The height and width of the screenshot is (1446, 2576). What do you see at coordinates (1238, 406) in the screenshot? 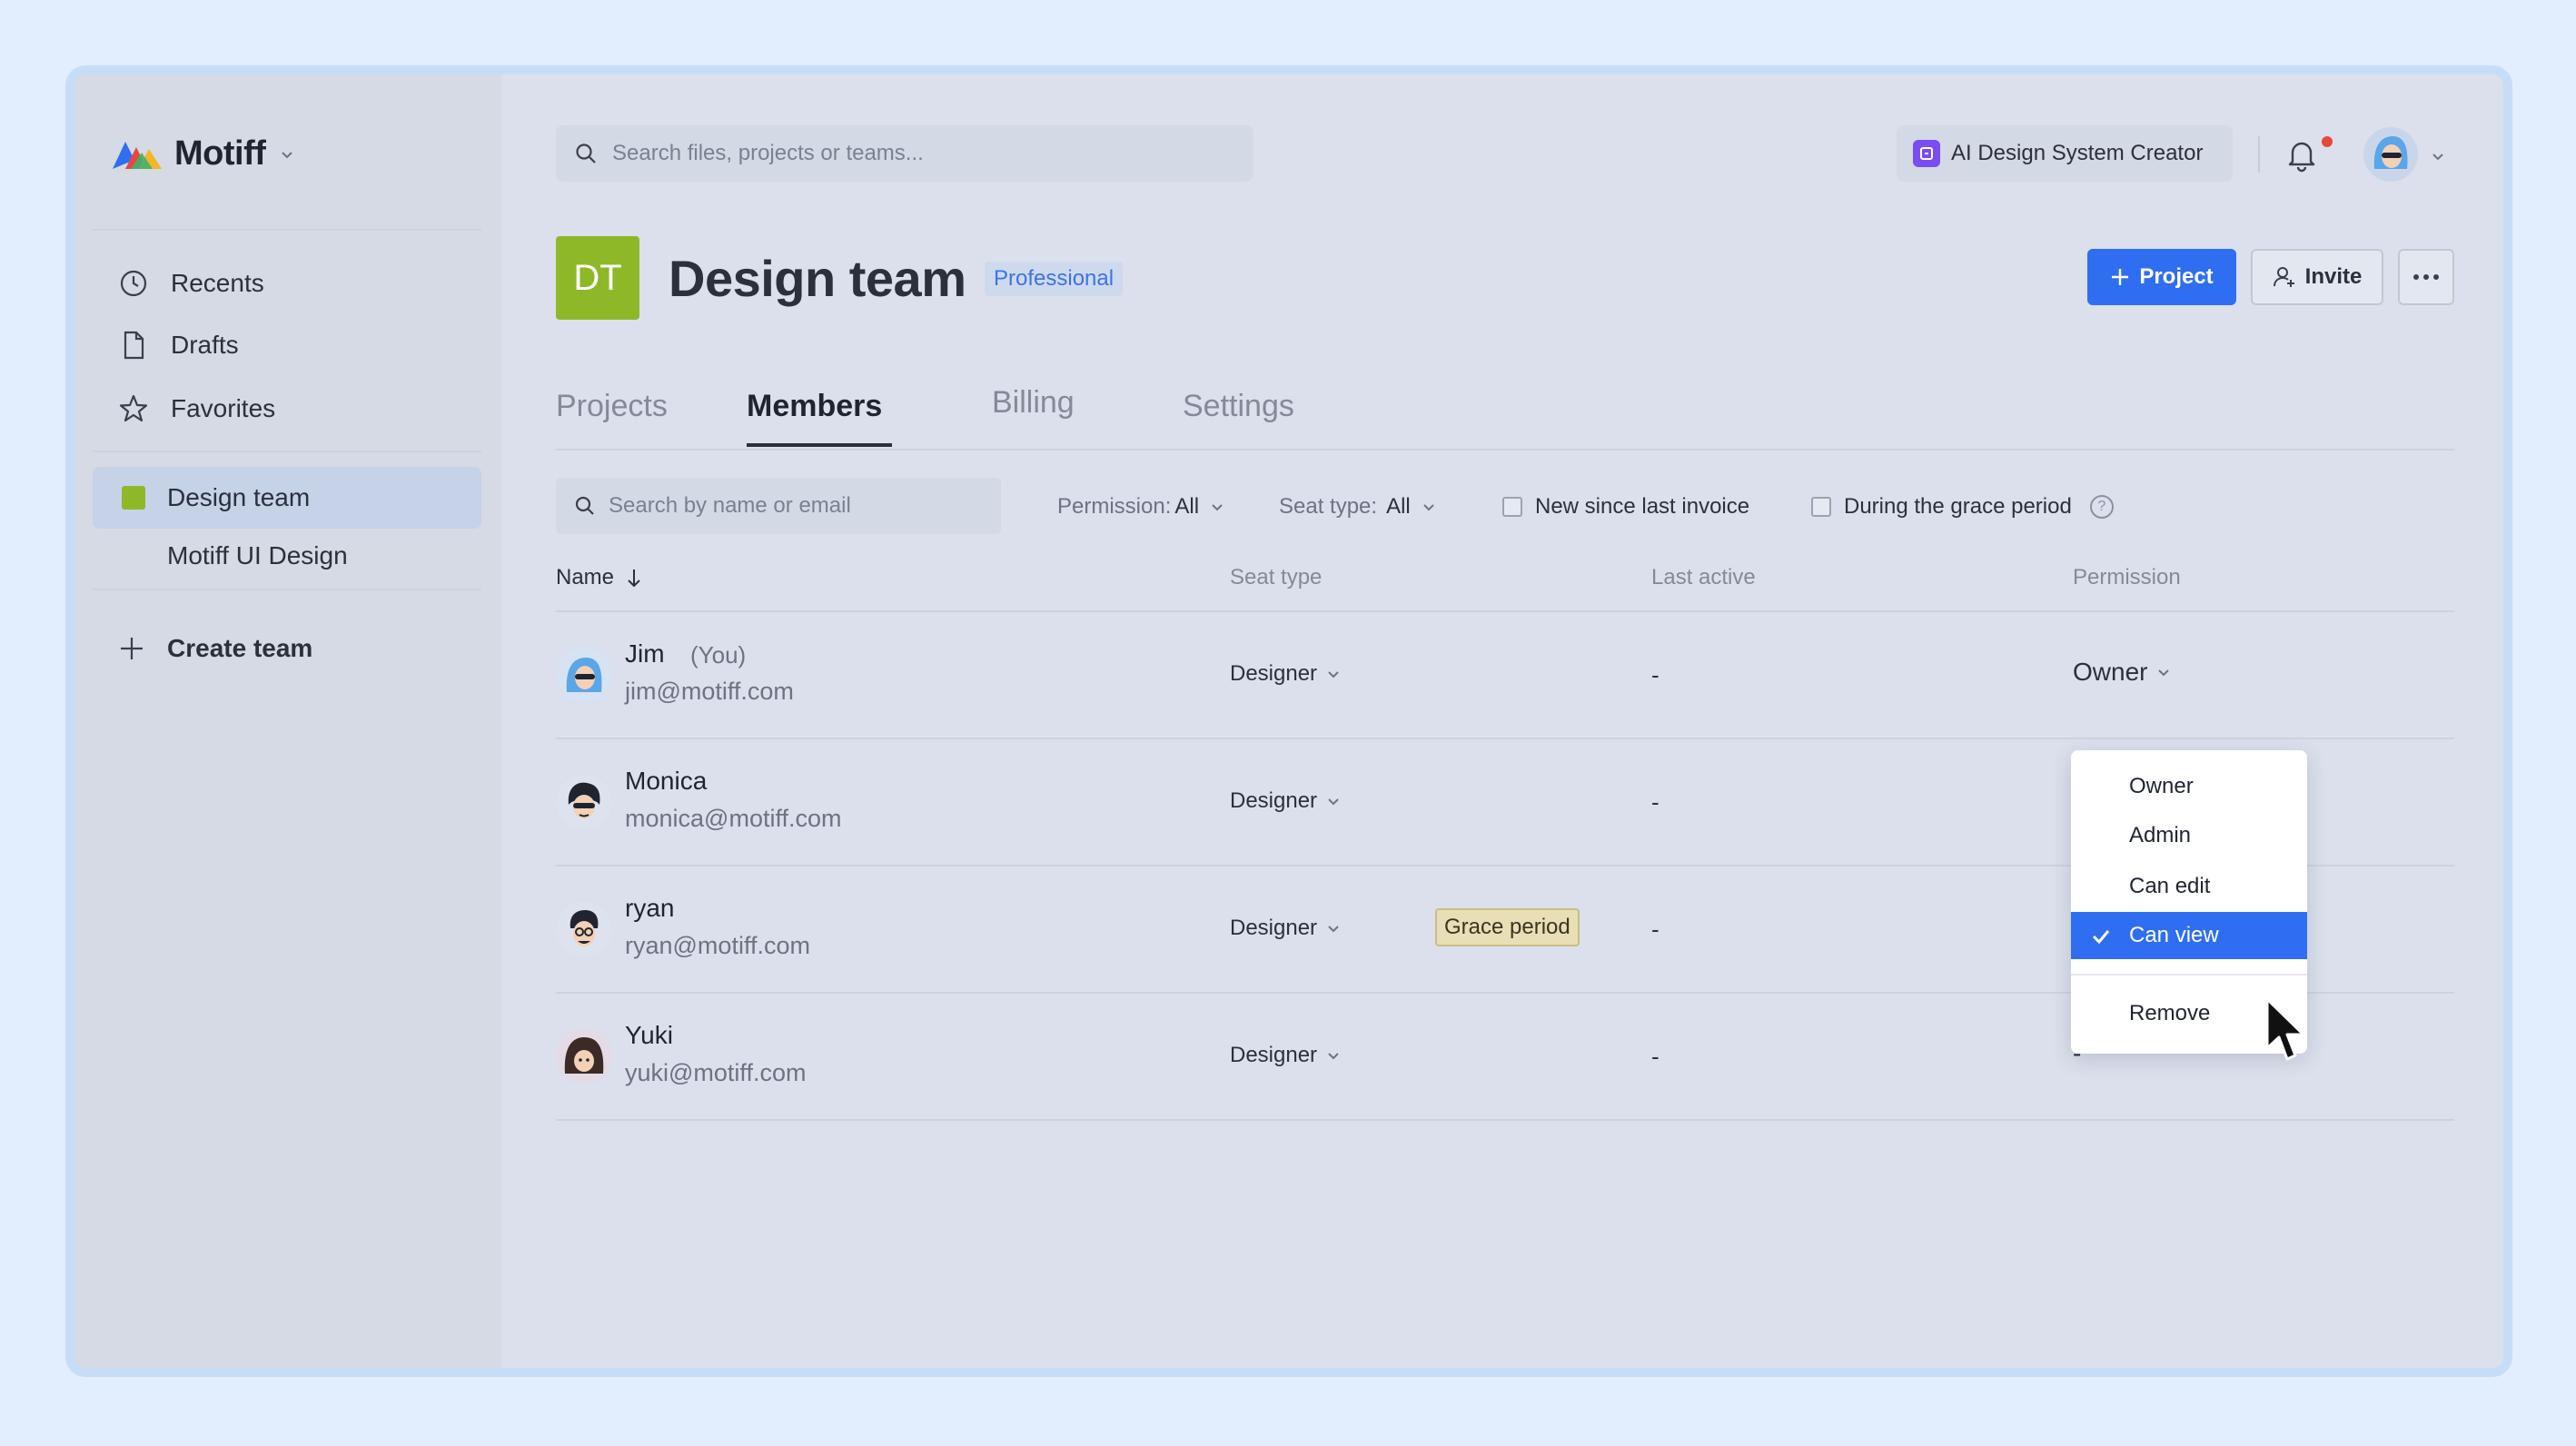
I see `tab-settings: Settings` at bounding box center [1238, 406].